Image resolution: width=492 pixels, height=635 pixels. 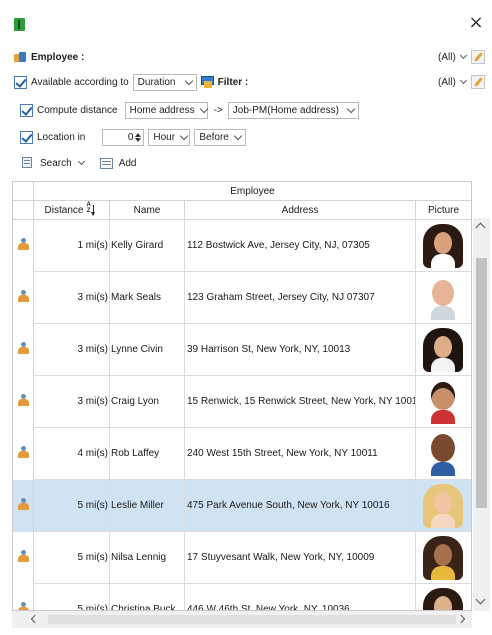 I want to click on name-cell: Mark Seals, so click(x=147, y=298).